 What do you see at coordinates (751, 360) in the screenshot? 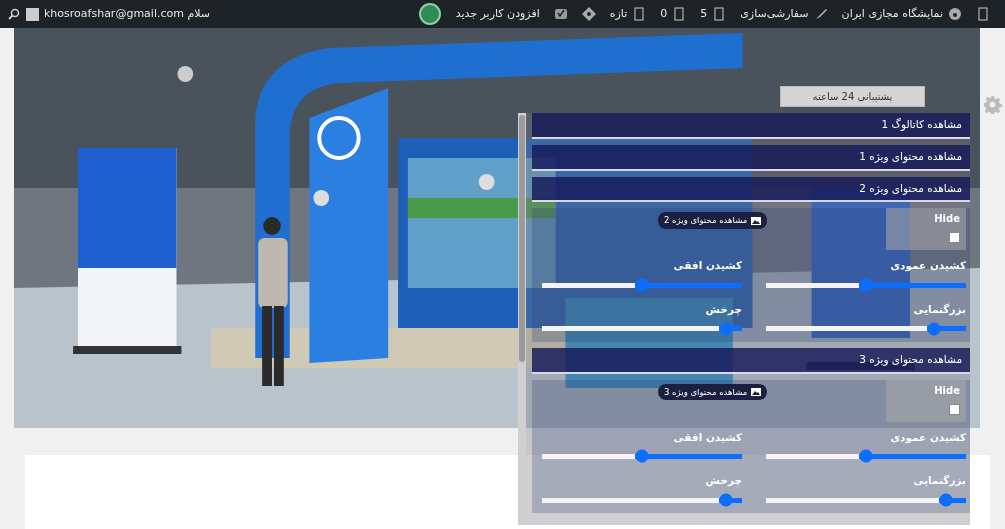
I see `section-title: مشاهده محتوای ویژه 3` at bounding box center [751, 360].